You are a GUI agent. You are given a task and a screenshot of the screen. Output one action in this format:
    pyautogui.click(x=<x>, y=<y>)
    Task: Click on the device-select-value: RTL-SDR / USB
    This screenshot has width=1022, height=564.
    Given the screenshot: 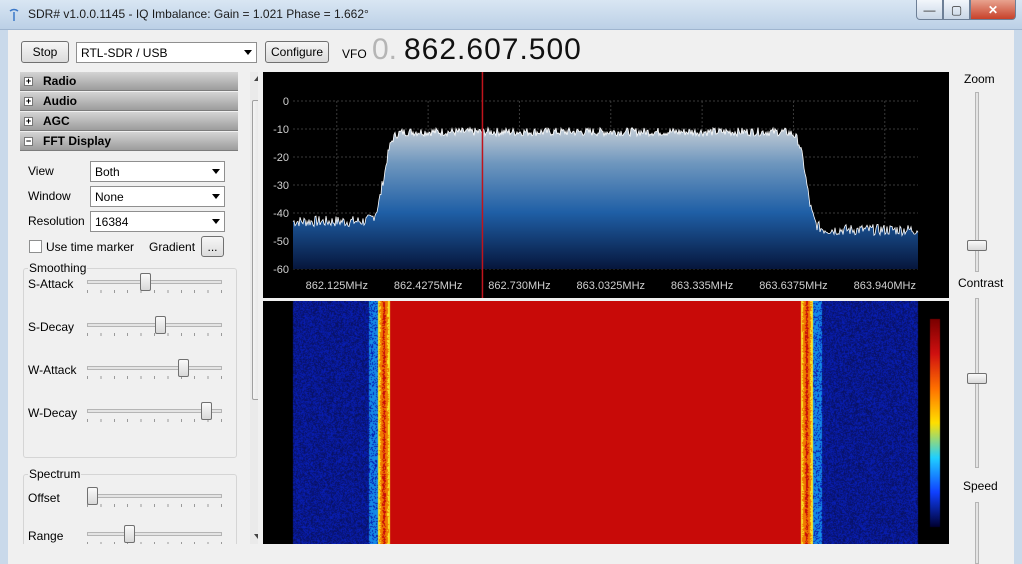 What is the action you would take?
    pyautogui.click(x=124, y=52)
    